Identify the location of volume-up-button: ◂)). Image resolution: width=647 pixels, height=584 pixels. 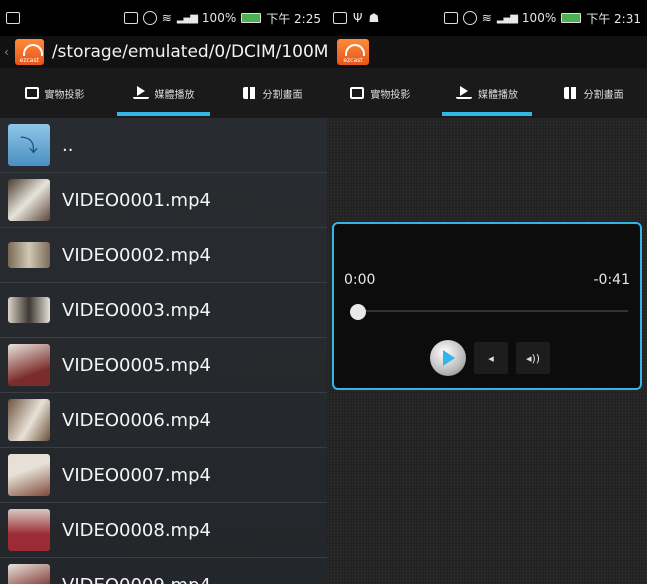
(533, 358).